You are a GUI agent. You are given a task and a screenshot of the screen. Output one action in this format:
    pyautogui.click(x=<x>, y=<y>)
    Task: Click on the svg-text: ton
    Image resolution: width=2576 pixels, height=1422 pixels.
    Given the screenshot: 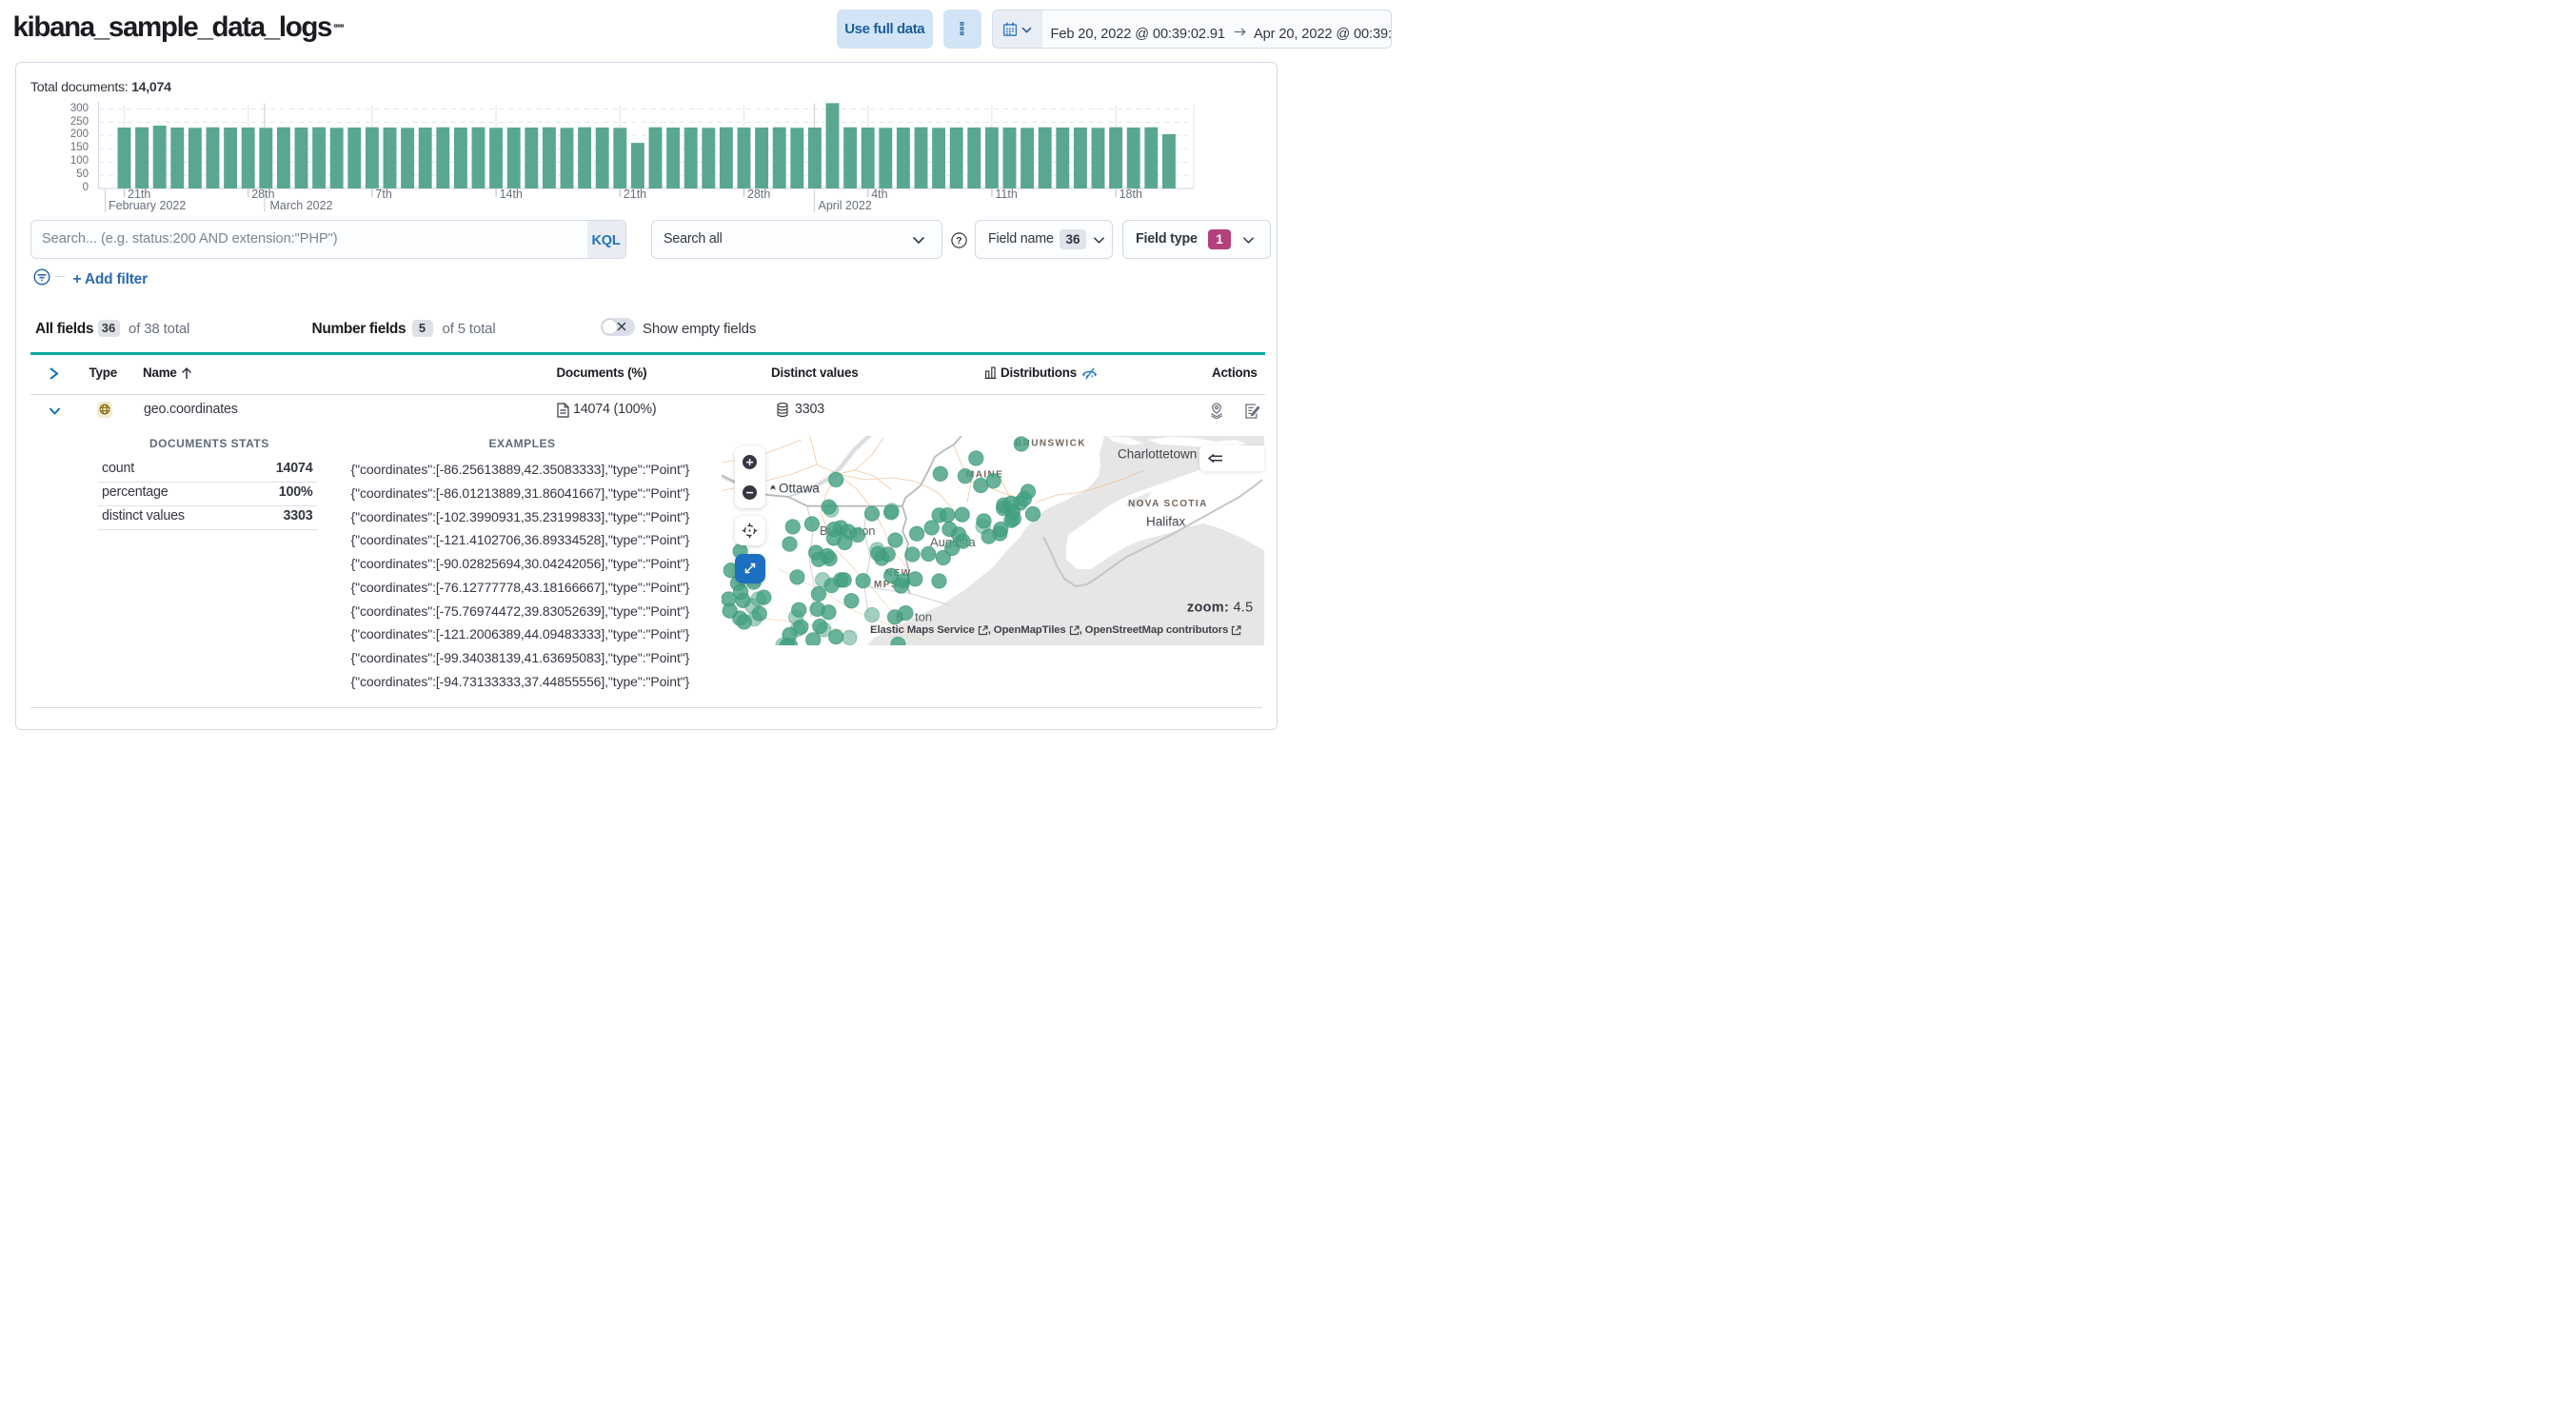 What is the action you would take?
    pyautogui.click(x=923, y=616)
    